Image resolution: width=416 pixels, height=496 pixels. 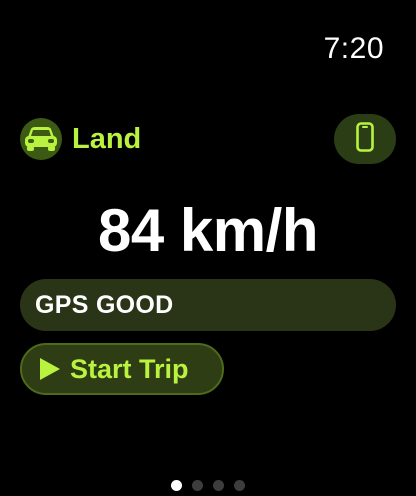 I want to click on page-dot-active, so click(x=176, y=485).